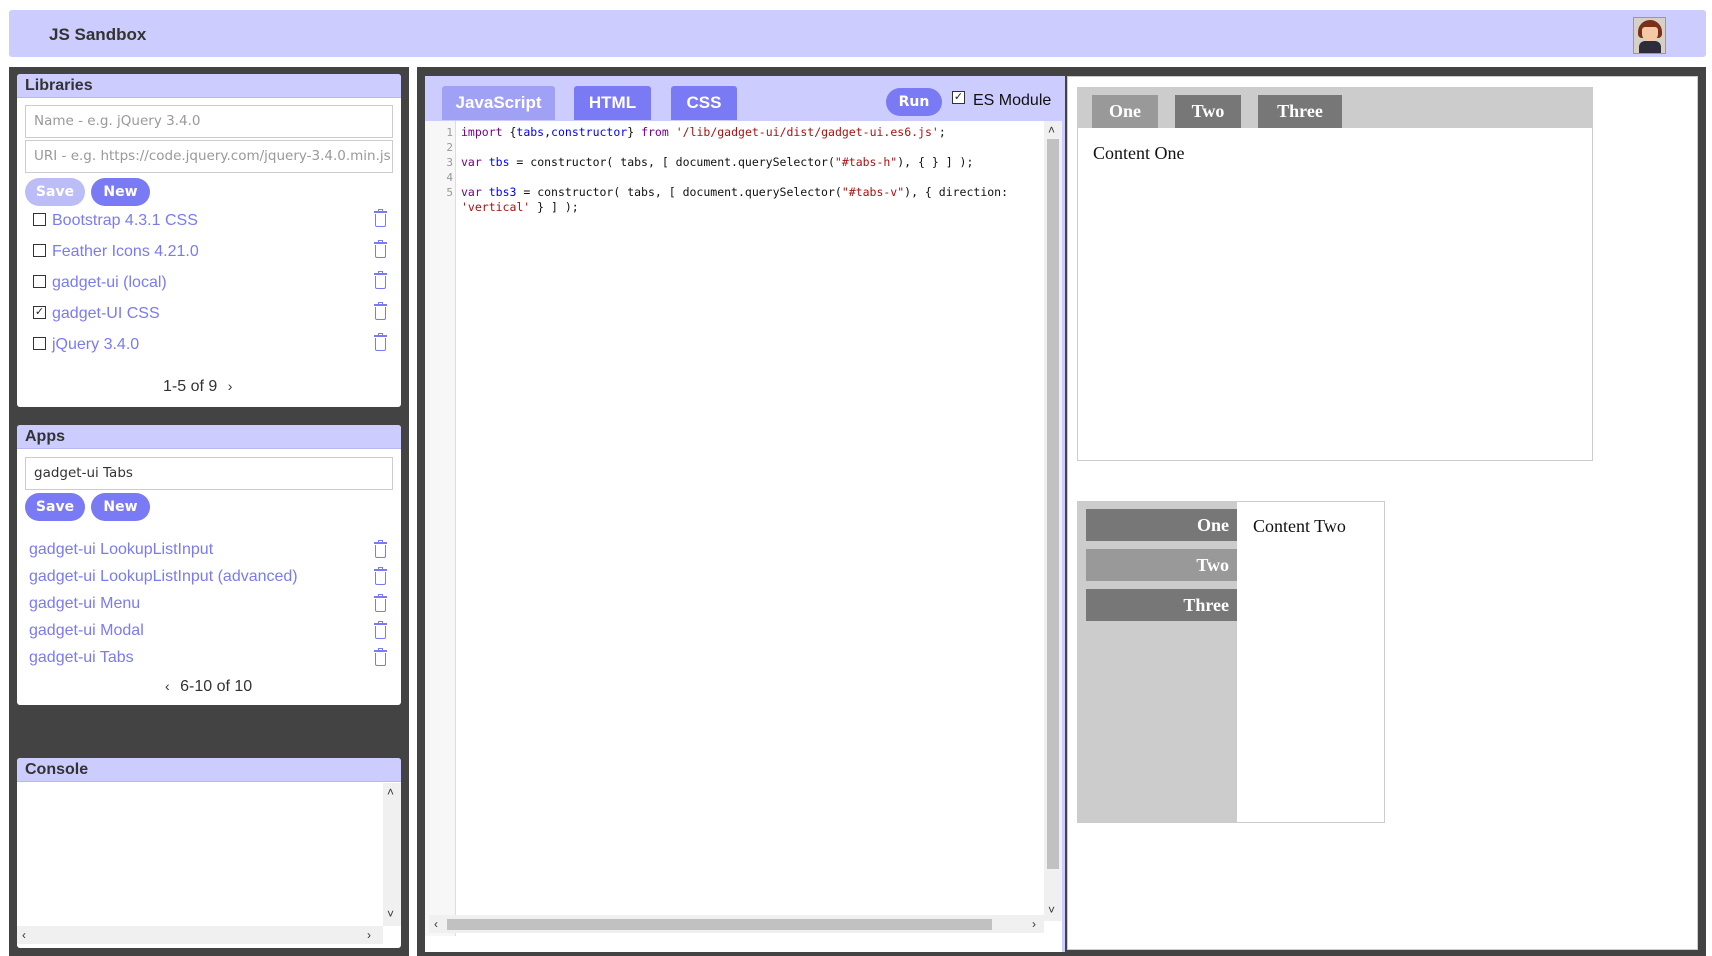  Describe the element at coordinates (120, 192) in the screenshot. I see `library-new-button: New` at that location.